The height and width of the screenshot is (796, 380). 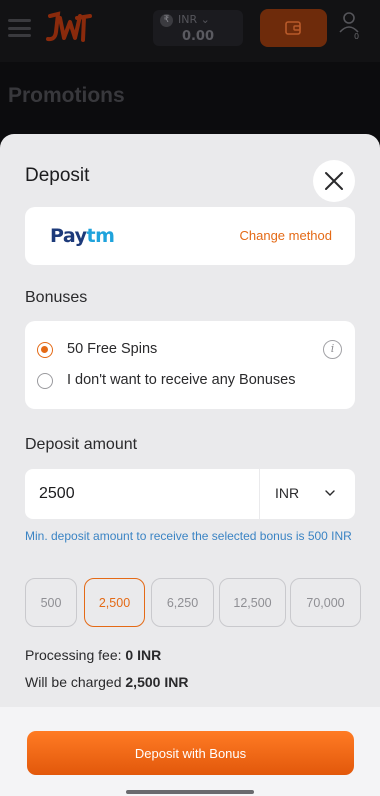 I want to click on radio-unselected, so click(x=45, y=381).